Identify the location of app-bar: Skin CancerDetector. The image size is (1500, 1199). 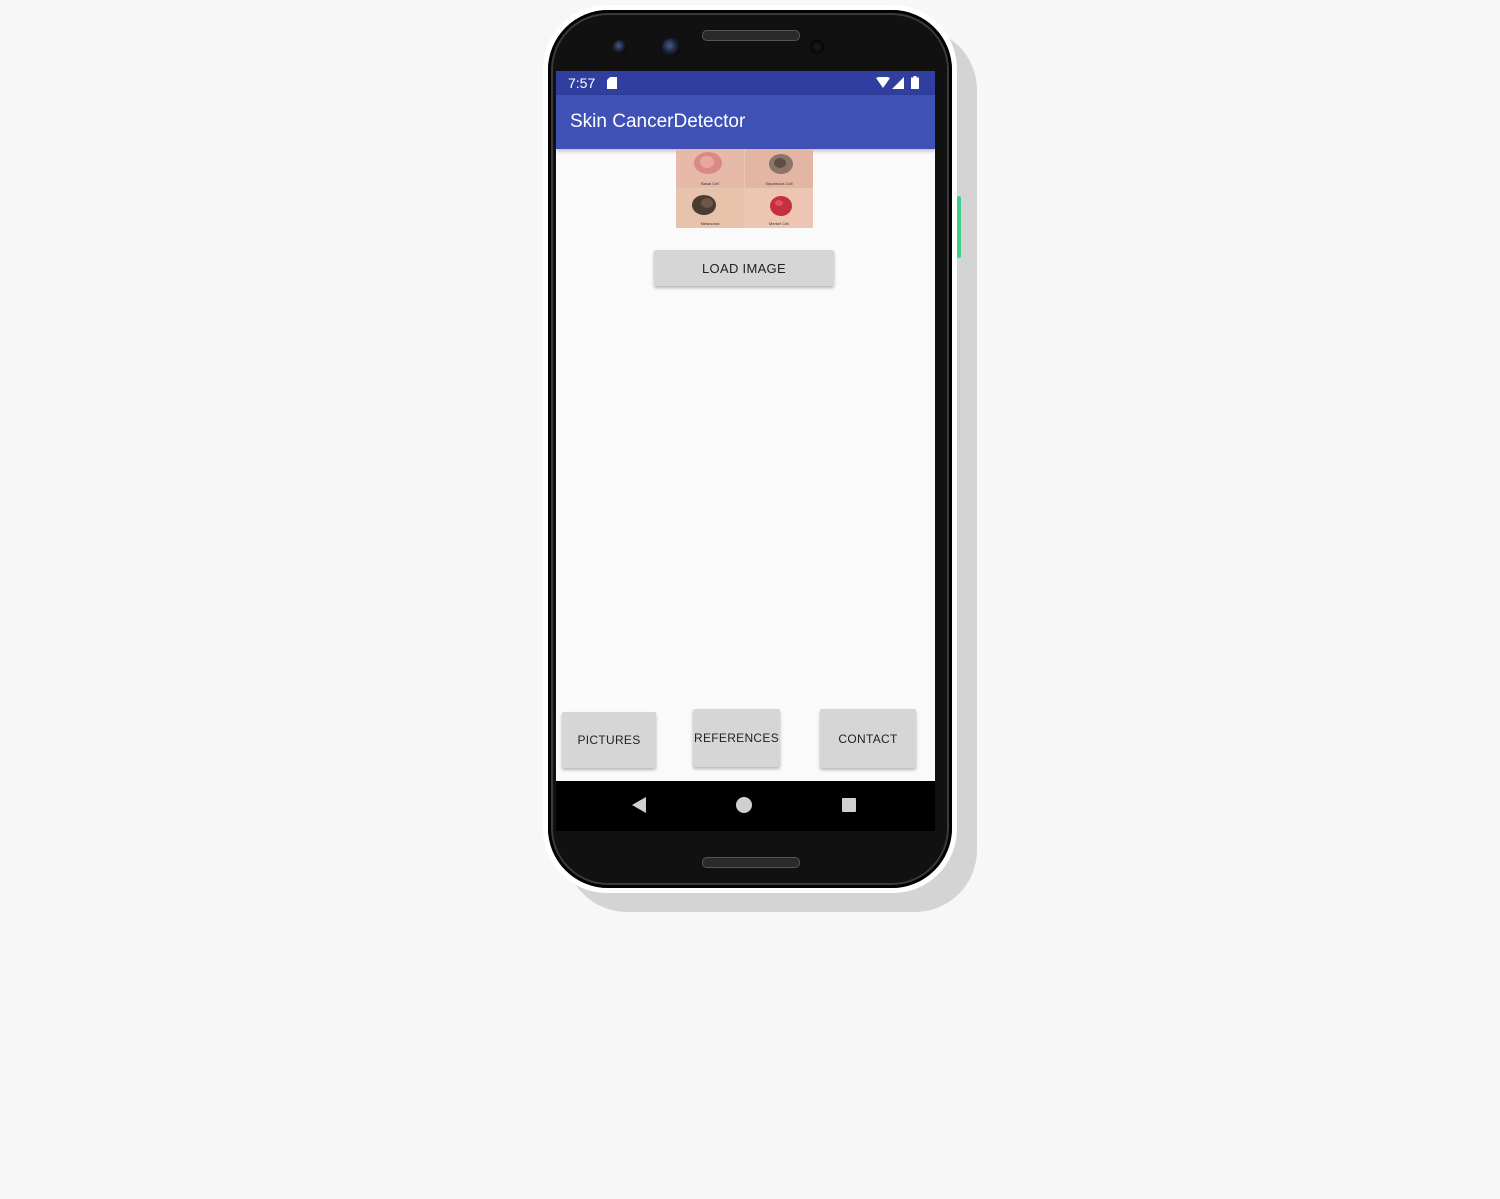
(745, 122).